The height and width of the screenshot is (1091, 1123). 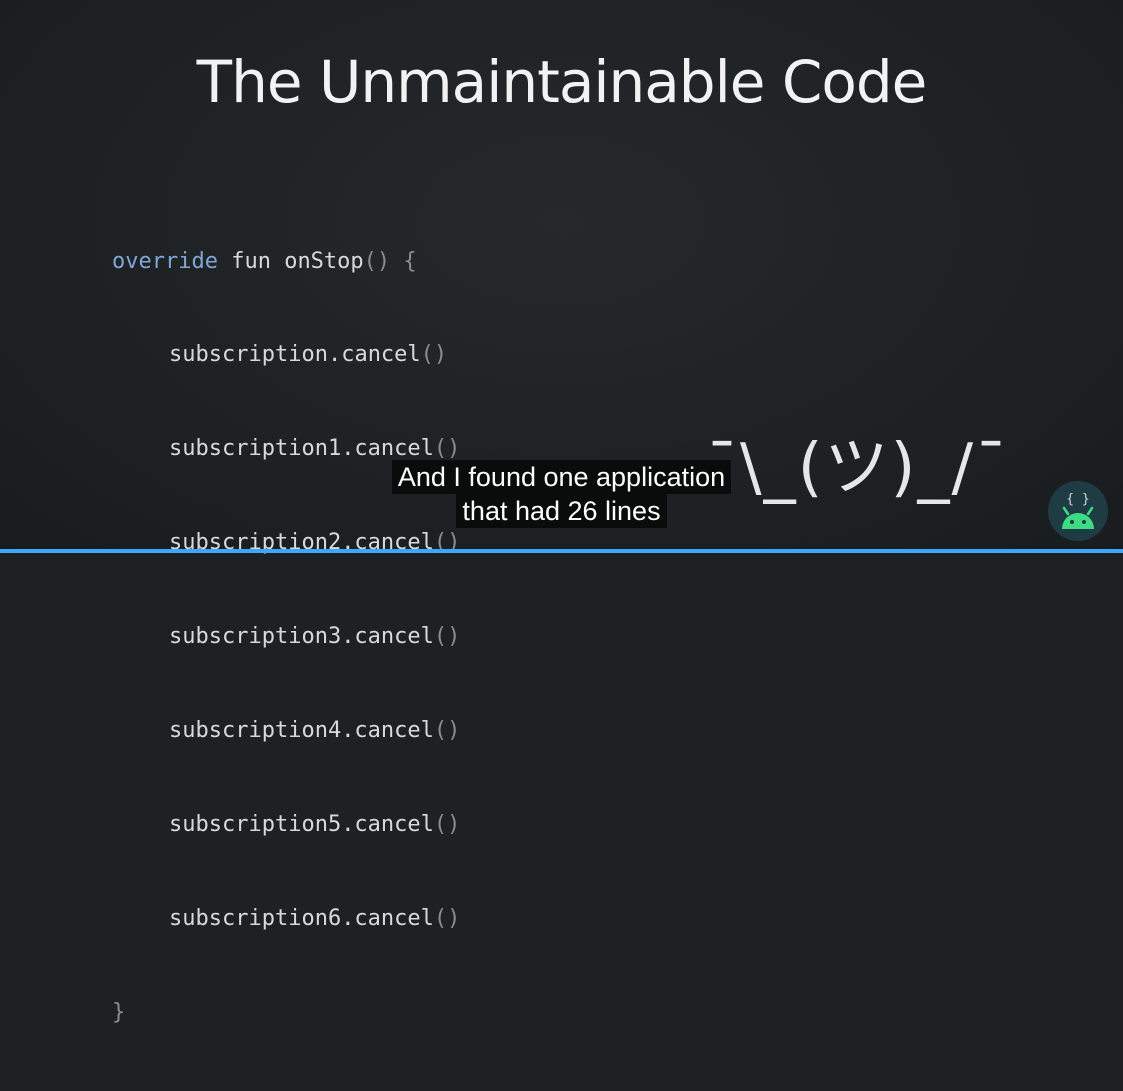 What do you see at coordinates (286, 542) in the screenshot?
I see `code-line-call: subscription2.cancel()` at bounding box center [286, 542].